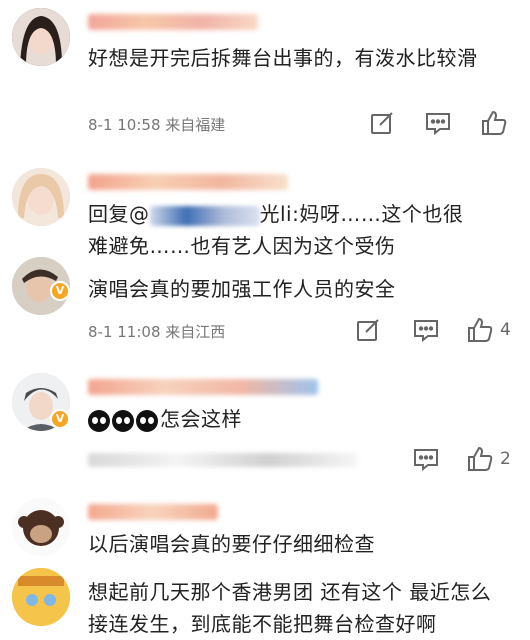 The height and width of the screenshot is (640, 530). What do you see at coordinates (290, 608) in the screenshot?
I see `comment-text: 想起前几天那个香港男团 还有这个 最近怎么接连发生，到底能不能把舞台检查好啊` at bounding box center [290, 608].